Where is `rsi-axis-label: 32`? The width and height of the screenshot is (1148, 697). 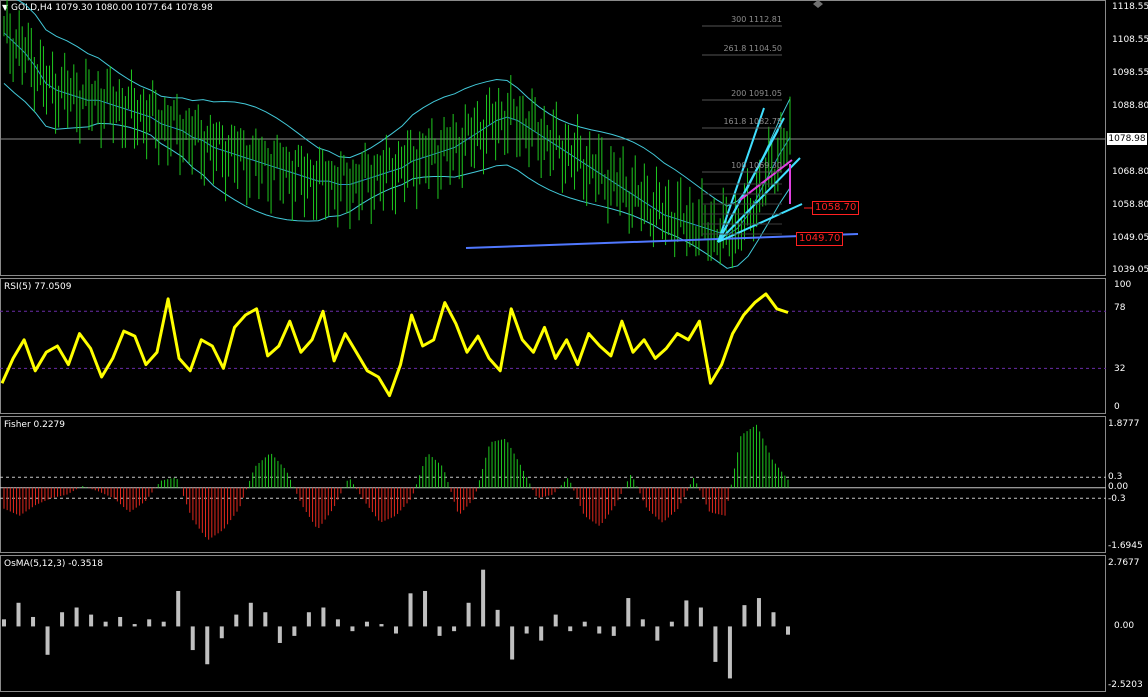
rsi-axis-label: 32 is located at coordinates (1120, 369).